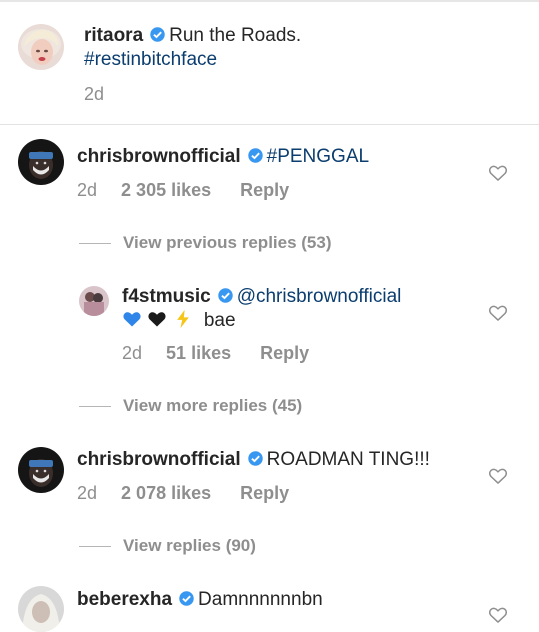  What do you see at coordinates (498, 476) in the screenshot?
I see `comment-3-like-heart-icon` at bounding box center [498, 476].